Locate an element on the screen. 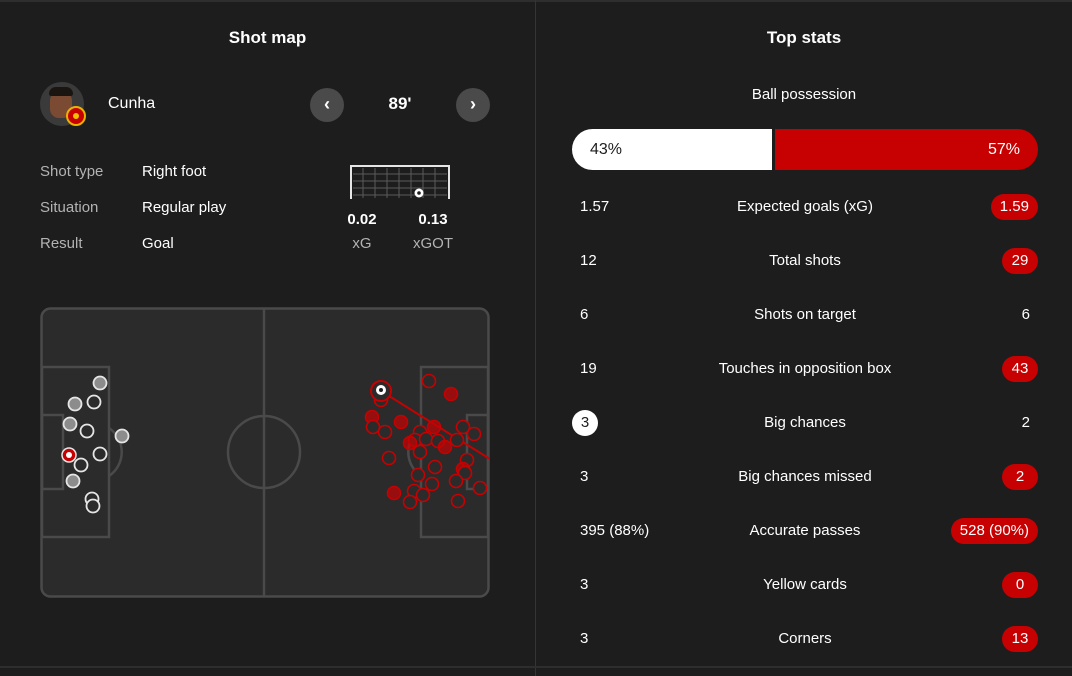 The image size is (1072, 676). stat-home-value: 6 is located at coordinates (584, 314).